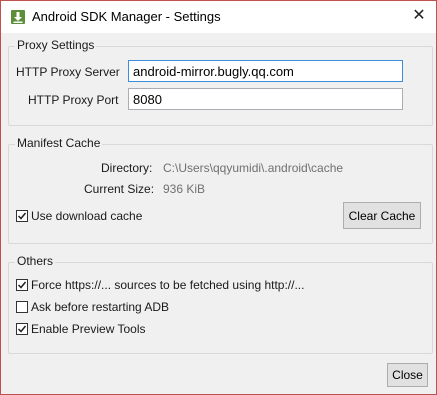 This screenshot has height=395, width=437. What do you see at coordinates (18, 17) in the screenshot?
I see `download-icon` at bounding box center [18, 17].